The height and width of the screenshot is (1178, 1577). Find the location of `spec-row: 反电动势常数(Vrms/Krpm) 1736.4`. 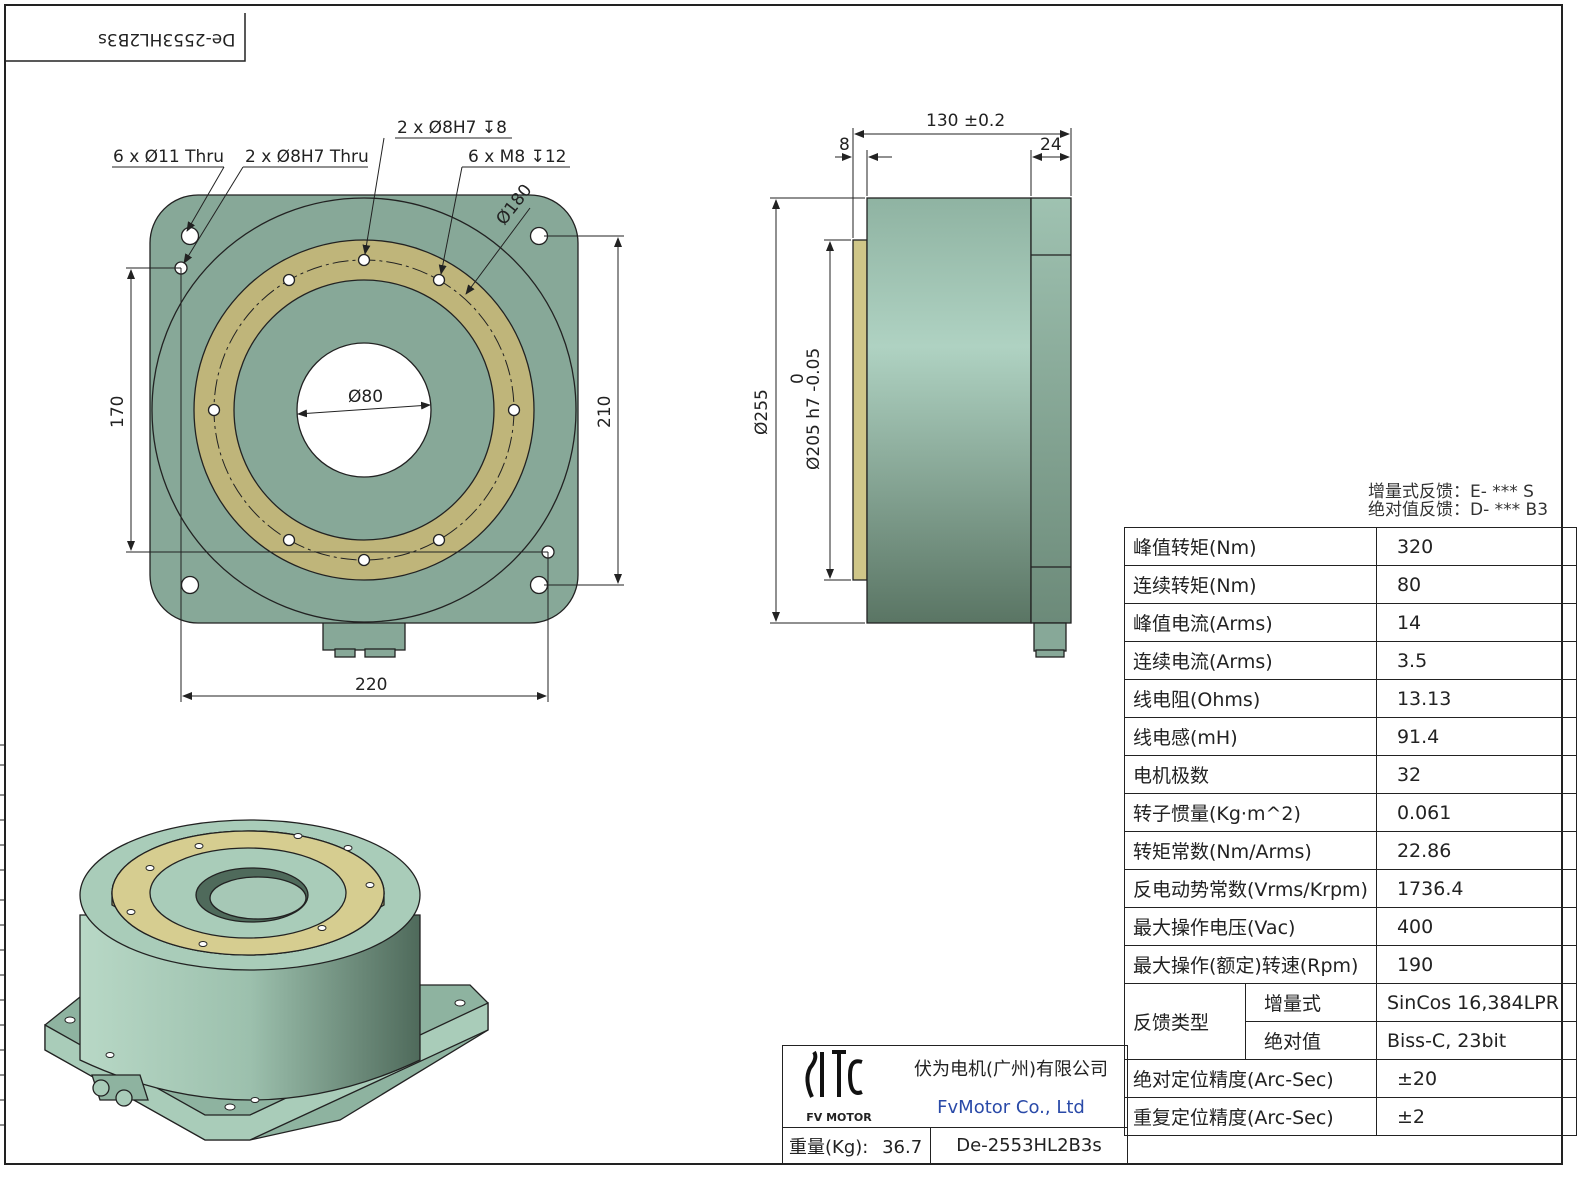

spec-row: 反电动势常数(Vrms/Krpm) 1736.4 is located at coordinates (1350, 888).